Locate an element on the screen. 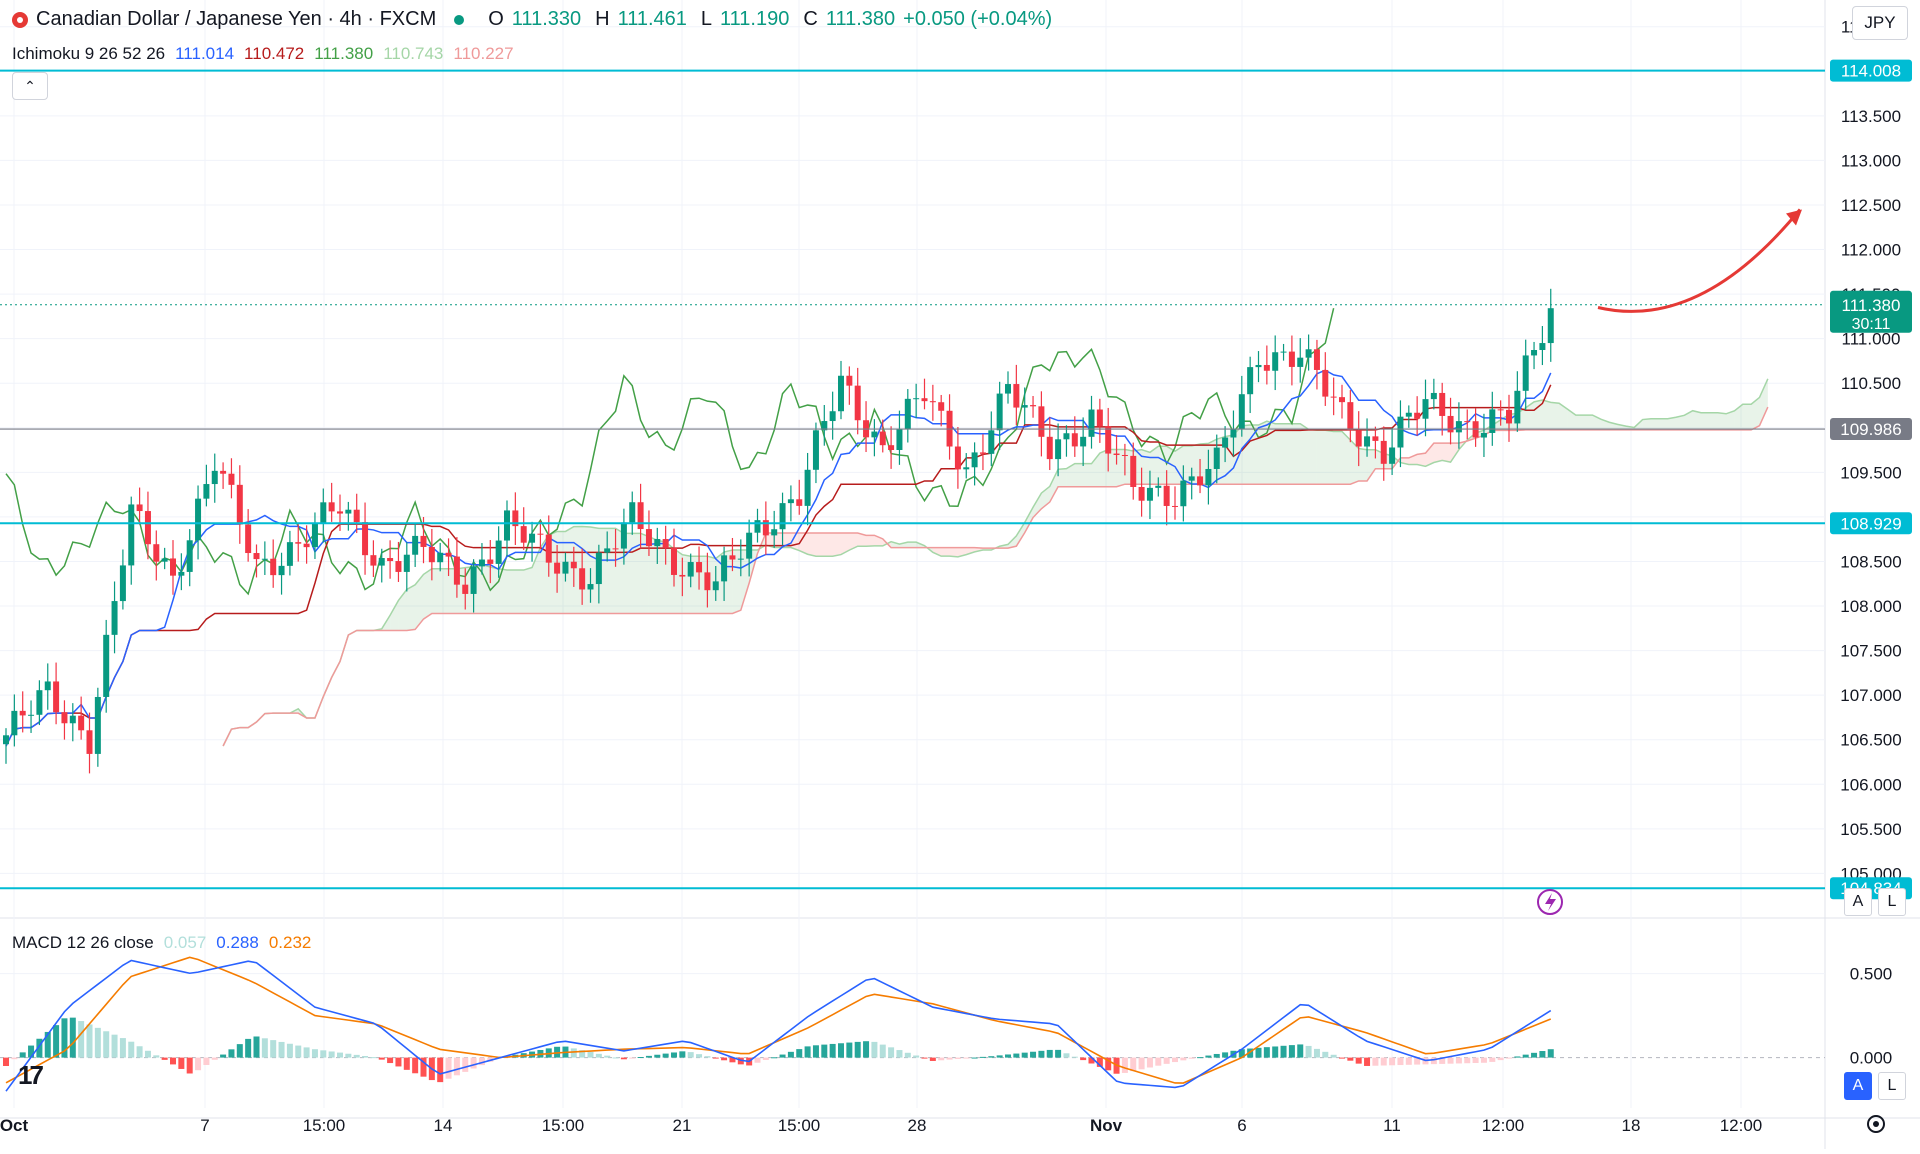 Image resolution: width=1920 pixels, height=1154 pixels. macd-auto-scale-button: A is located at coordinates (1858, 1086).